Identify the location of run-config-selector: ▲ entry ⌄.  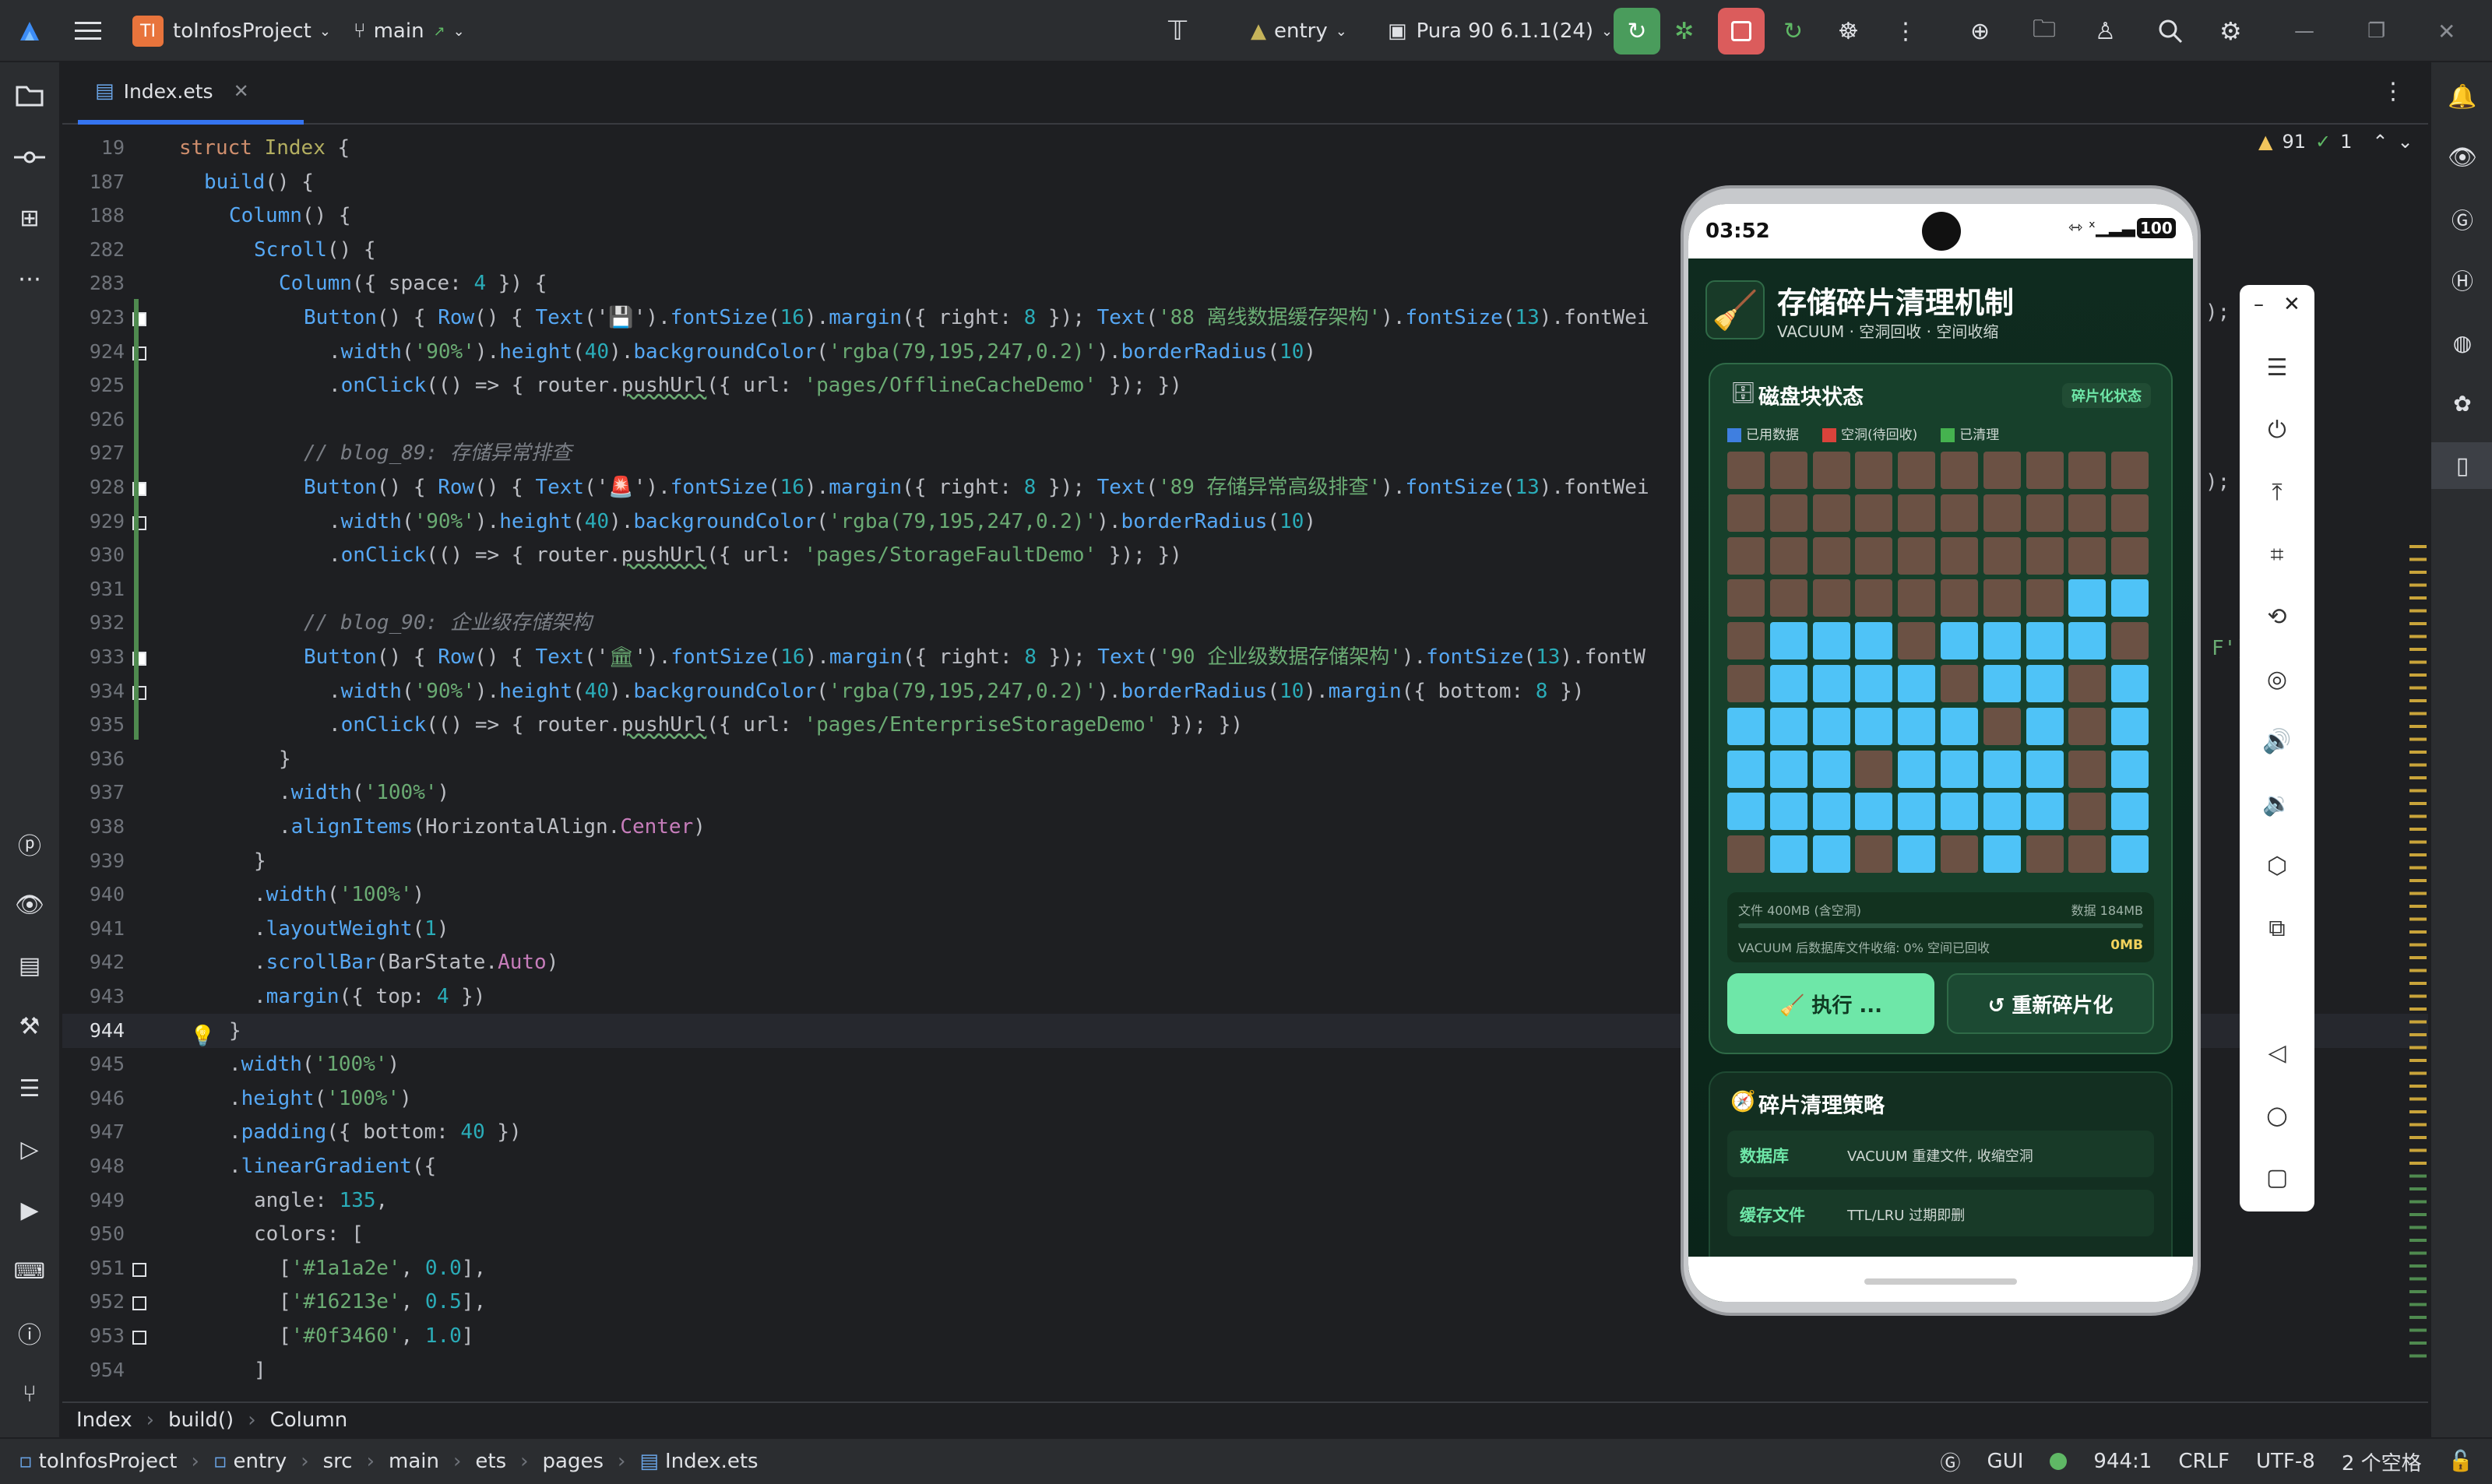
(1299, 31).